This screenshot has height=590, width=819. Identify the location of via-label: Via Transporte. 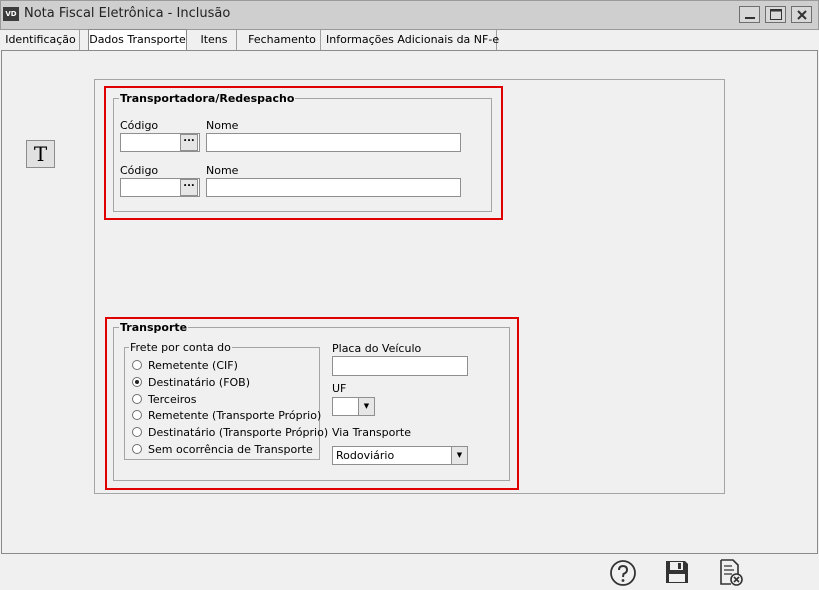
(371, 432).